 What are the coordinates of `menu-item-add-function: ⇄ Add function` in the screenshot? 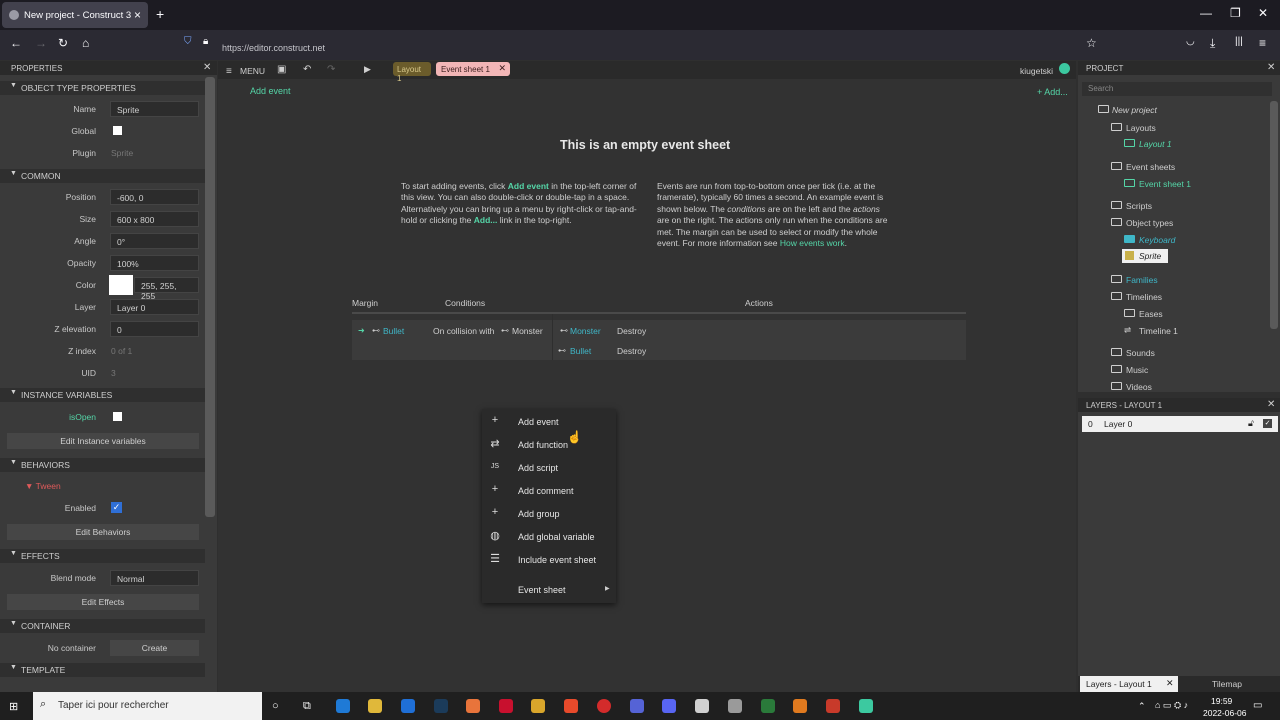 It's located at (549, 445).